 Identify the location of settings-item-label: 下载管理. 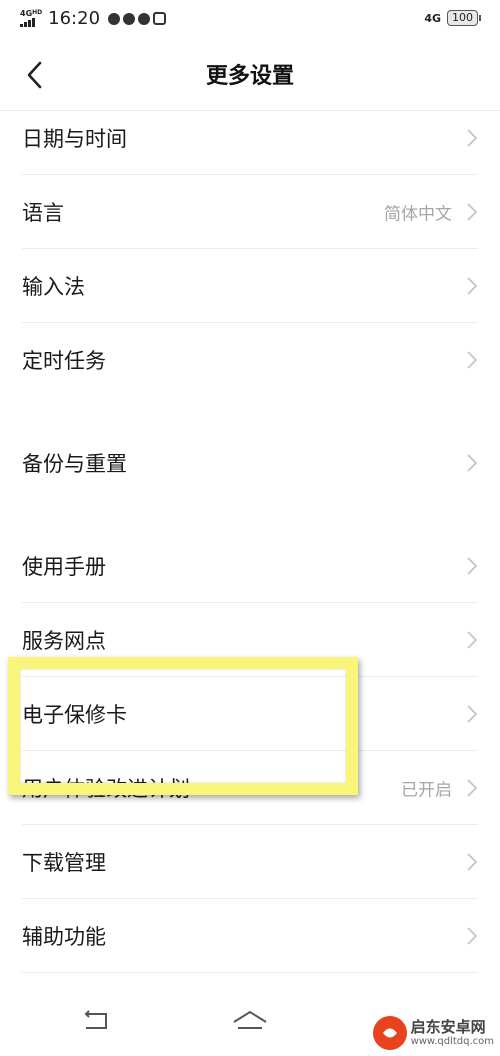
(64, 862).